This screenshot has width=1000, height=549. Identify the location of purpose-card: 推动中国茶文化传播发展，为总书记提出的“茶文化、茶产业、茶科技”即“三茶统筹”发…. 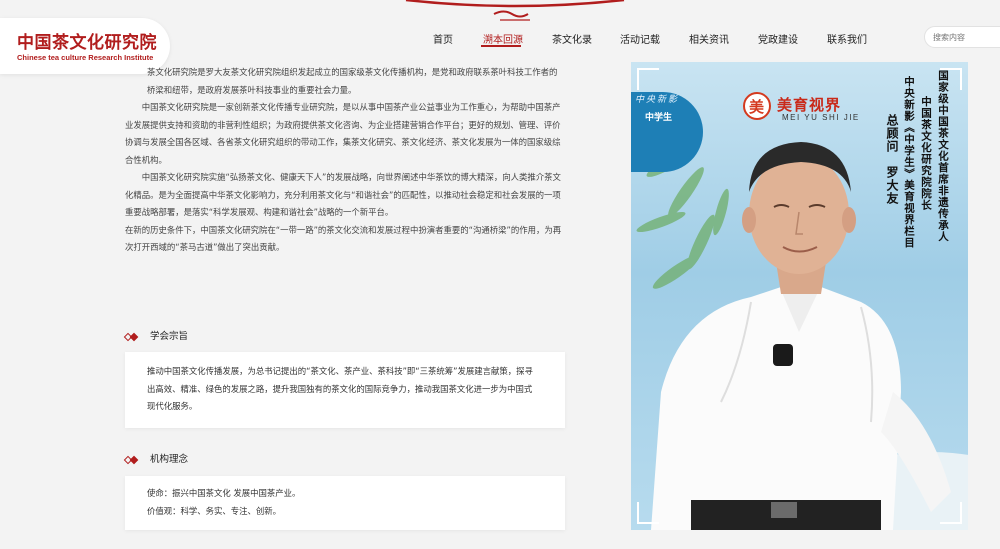
(345, 390).